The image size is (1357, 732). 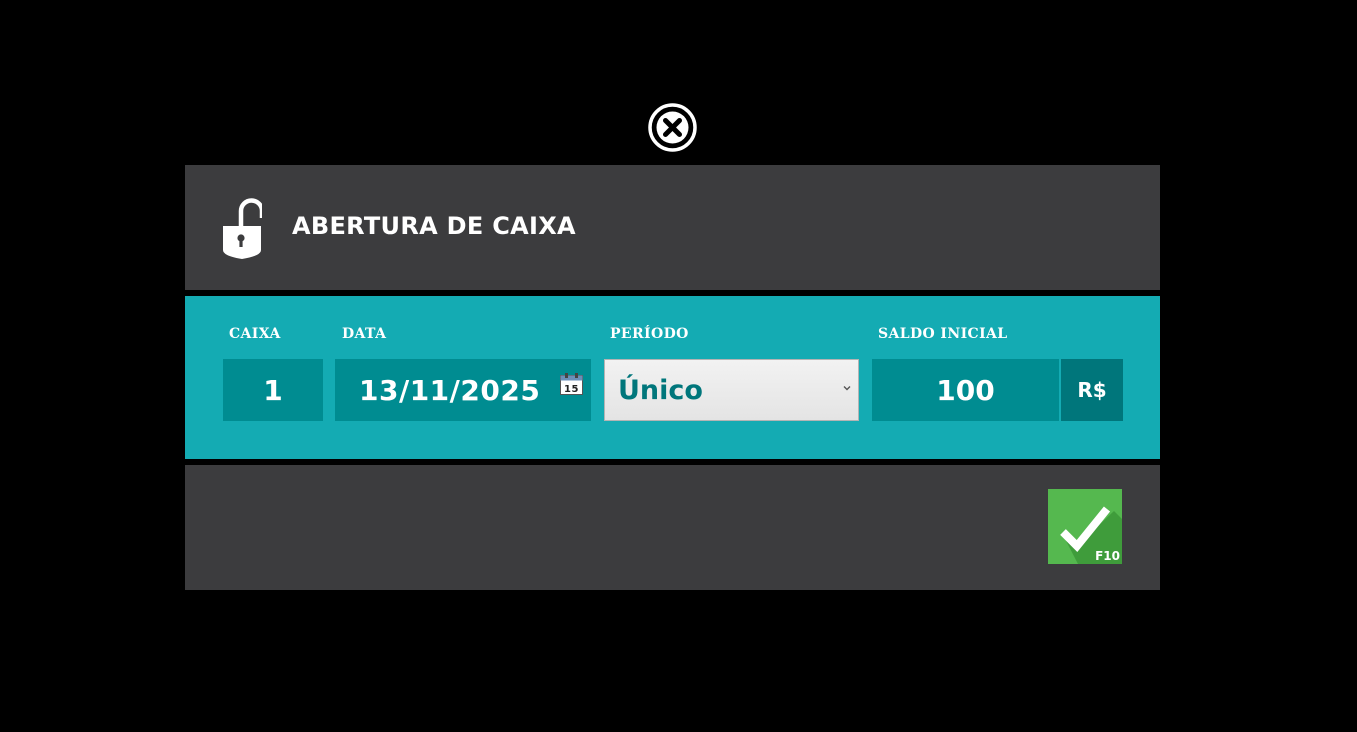 I want to click on data-label: DATA, so click(x=364, y=334).